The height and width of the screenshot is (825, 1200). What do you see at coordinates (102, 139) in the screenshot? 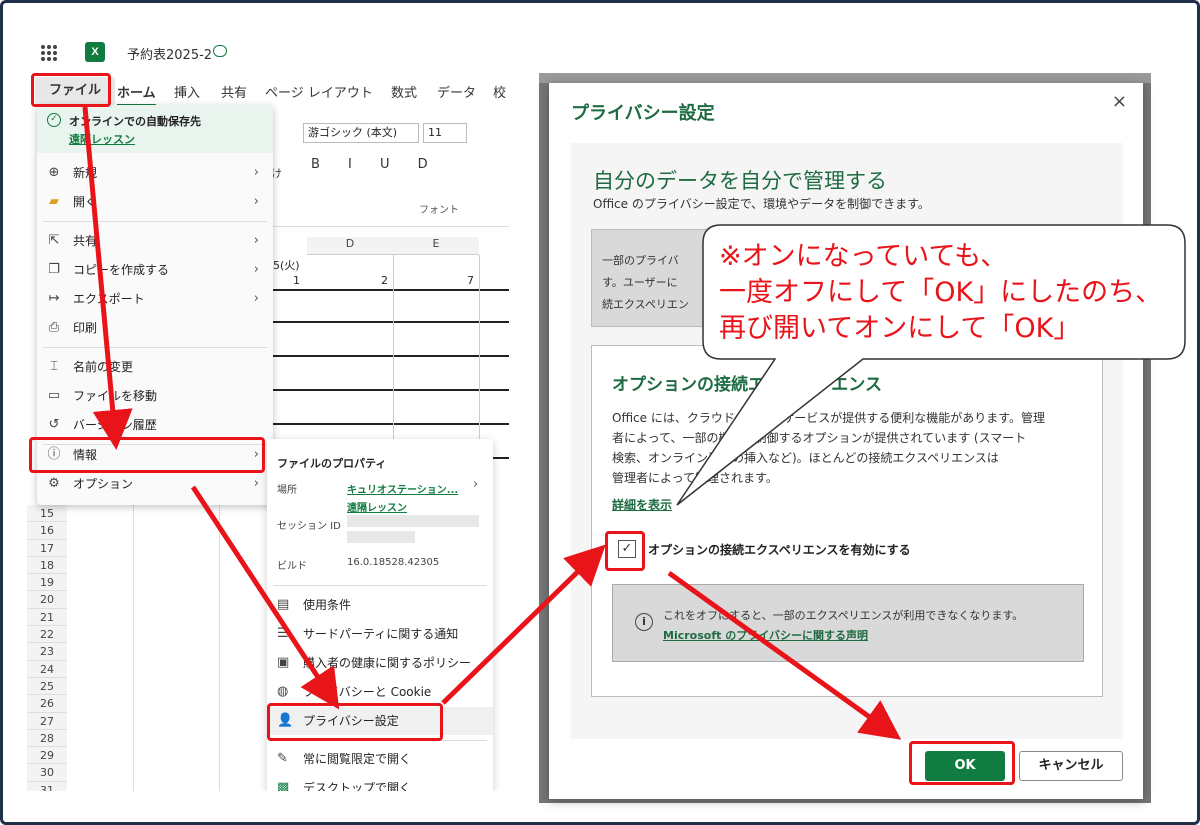
I see `autosave-location-link: 遠隔レッスン` at bounding box center [102, 139].